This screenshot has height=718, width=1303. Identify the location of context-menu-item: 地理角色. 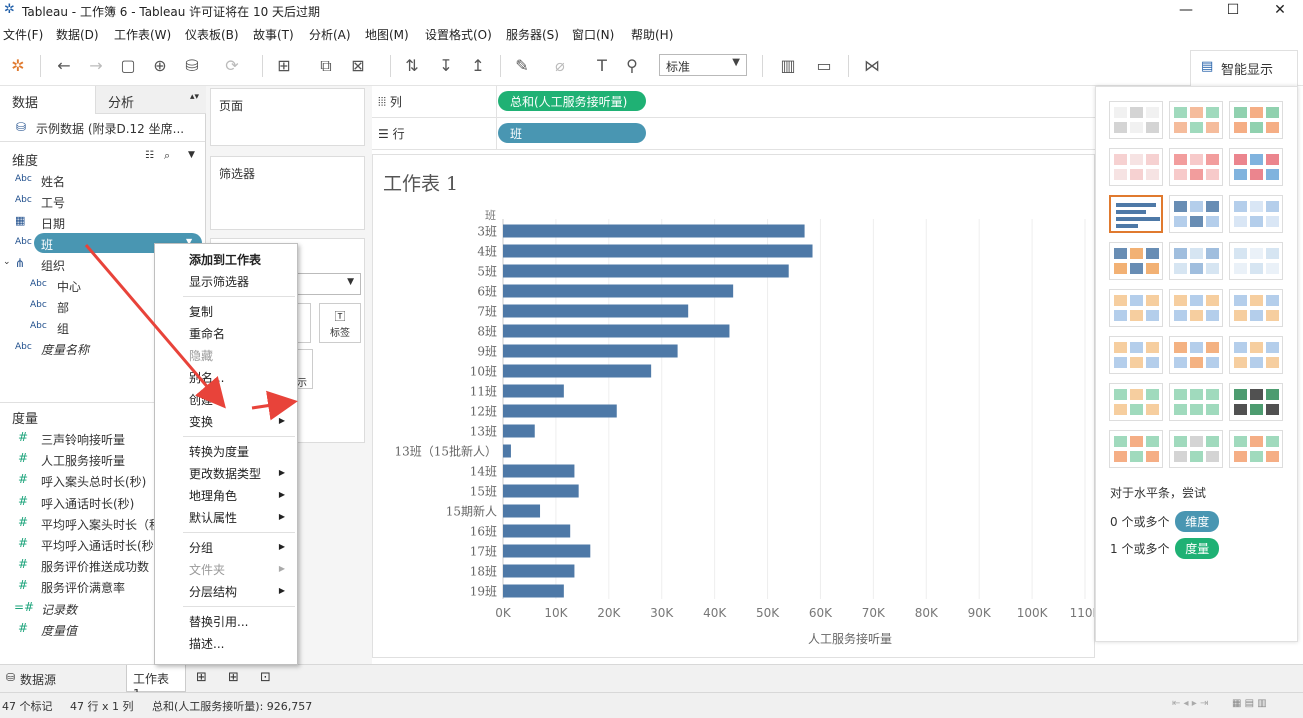
(213, 495).